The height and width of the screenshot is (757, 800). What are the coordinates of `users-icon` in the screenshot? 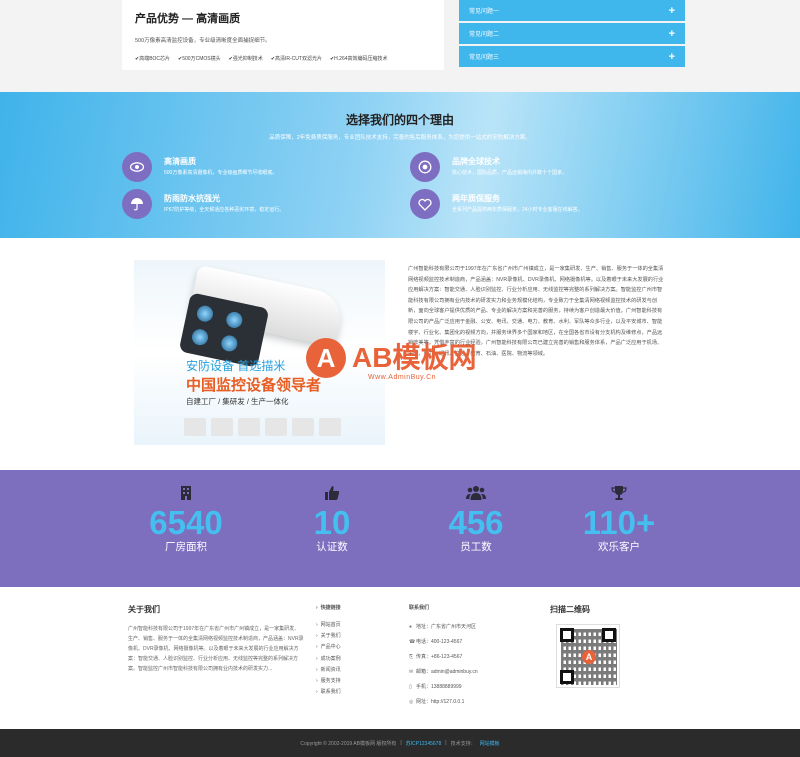 It's located at (476, 494).